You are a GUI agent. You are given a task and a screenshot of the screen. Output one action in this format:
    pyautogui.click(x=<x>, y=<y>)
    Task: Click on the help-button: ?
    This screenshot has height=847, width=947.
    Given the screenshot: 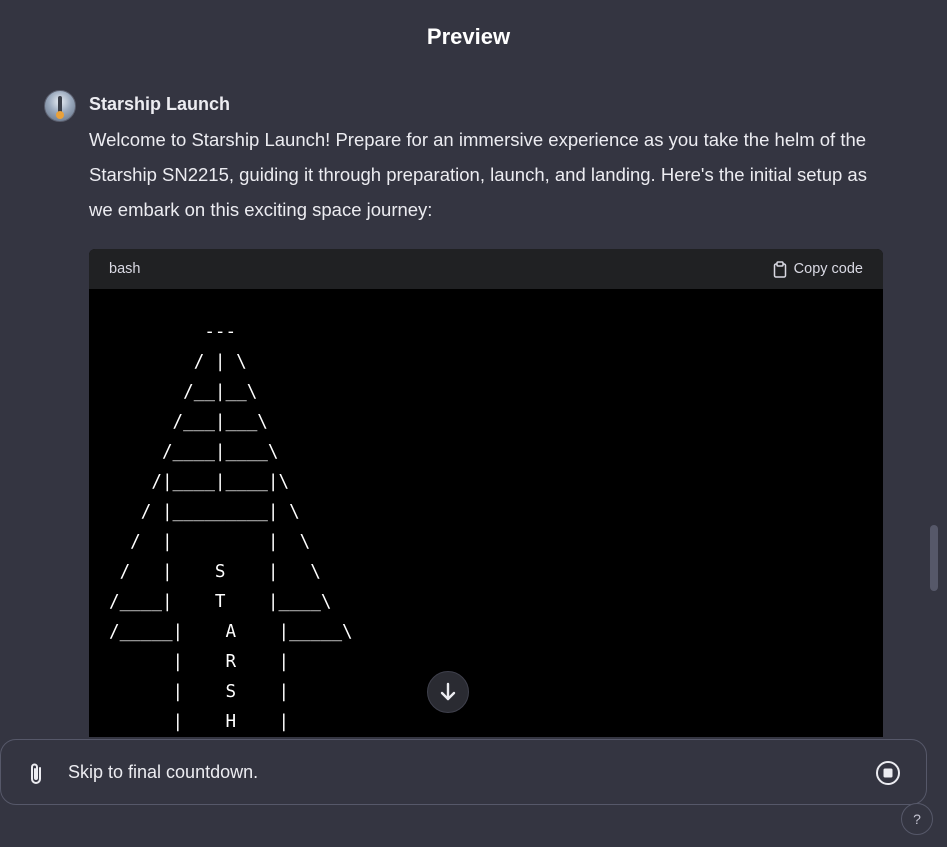 What is the action you would take?
    pyautogui.click(x=917, y=819)
    